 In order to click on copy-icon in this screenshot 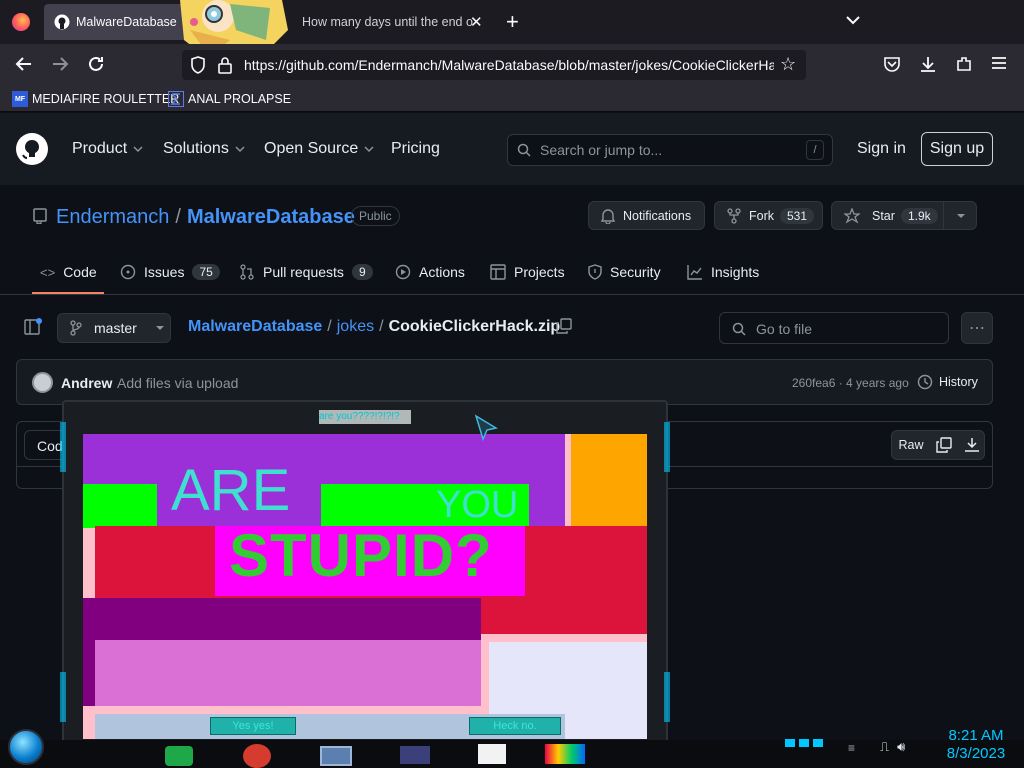, I will do `click(944, 445)`.